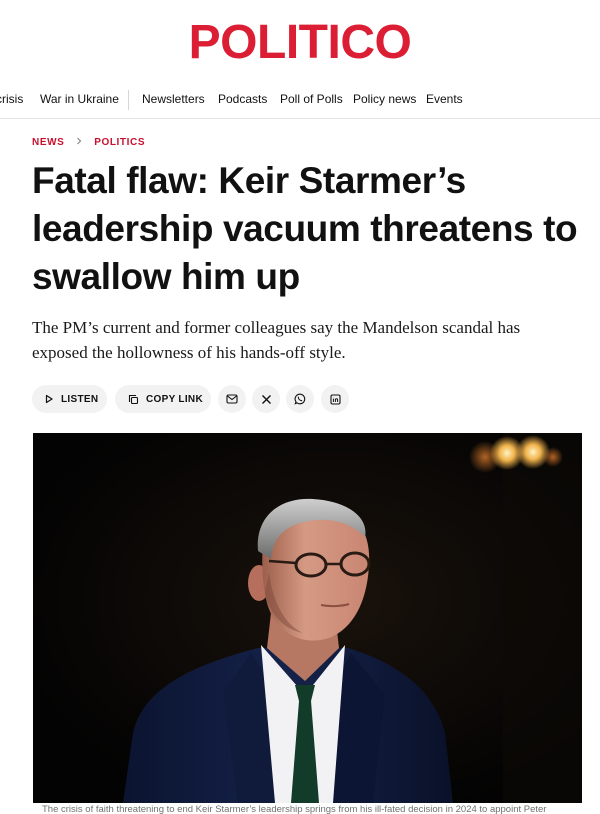  What do you see at coordinates (11, 99) in the screenshot?
I see `nav-item-crisis: crisis` at bounding box center [11, 99].